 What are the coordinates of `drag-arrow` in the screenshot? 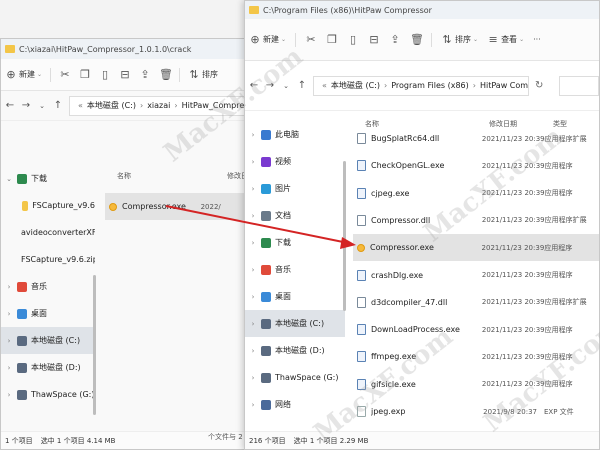 It's located at (260, 227).